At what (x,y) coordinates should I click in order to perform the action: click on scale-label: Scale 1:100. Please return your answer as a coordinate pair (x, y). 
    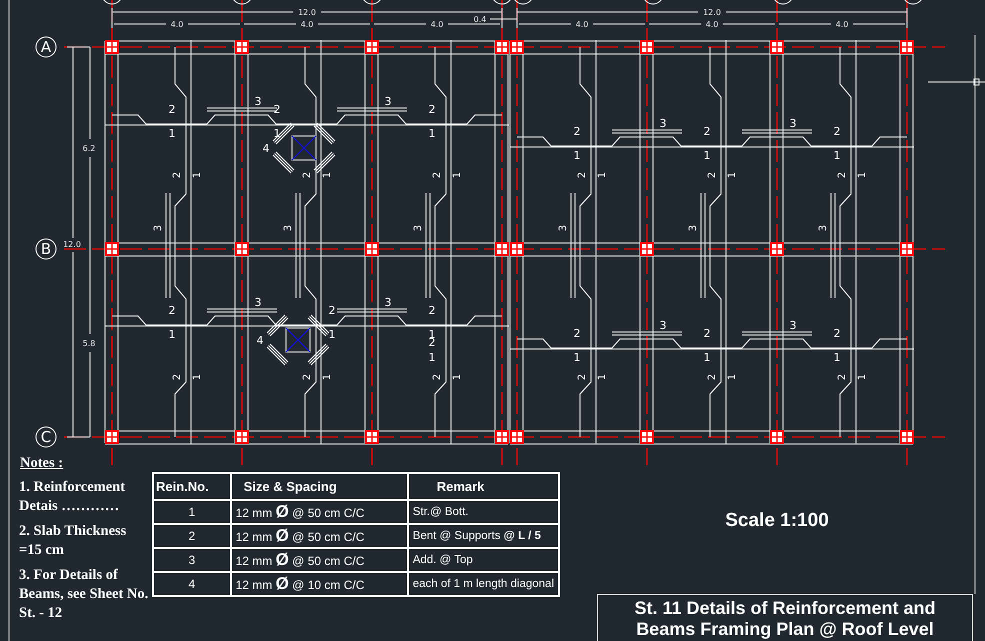
    Looking at the image, I should click on (777, 521).